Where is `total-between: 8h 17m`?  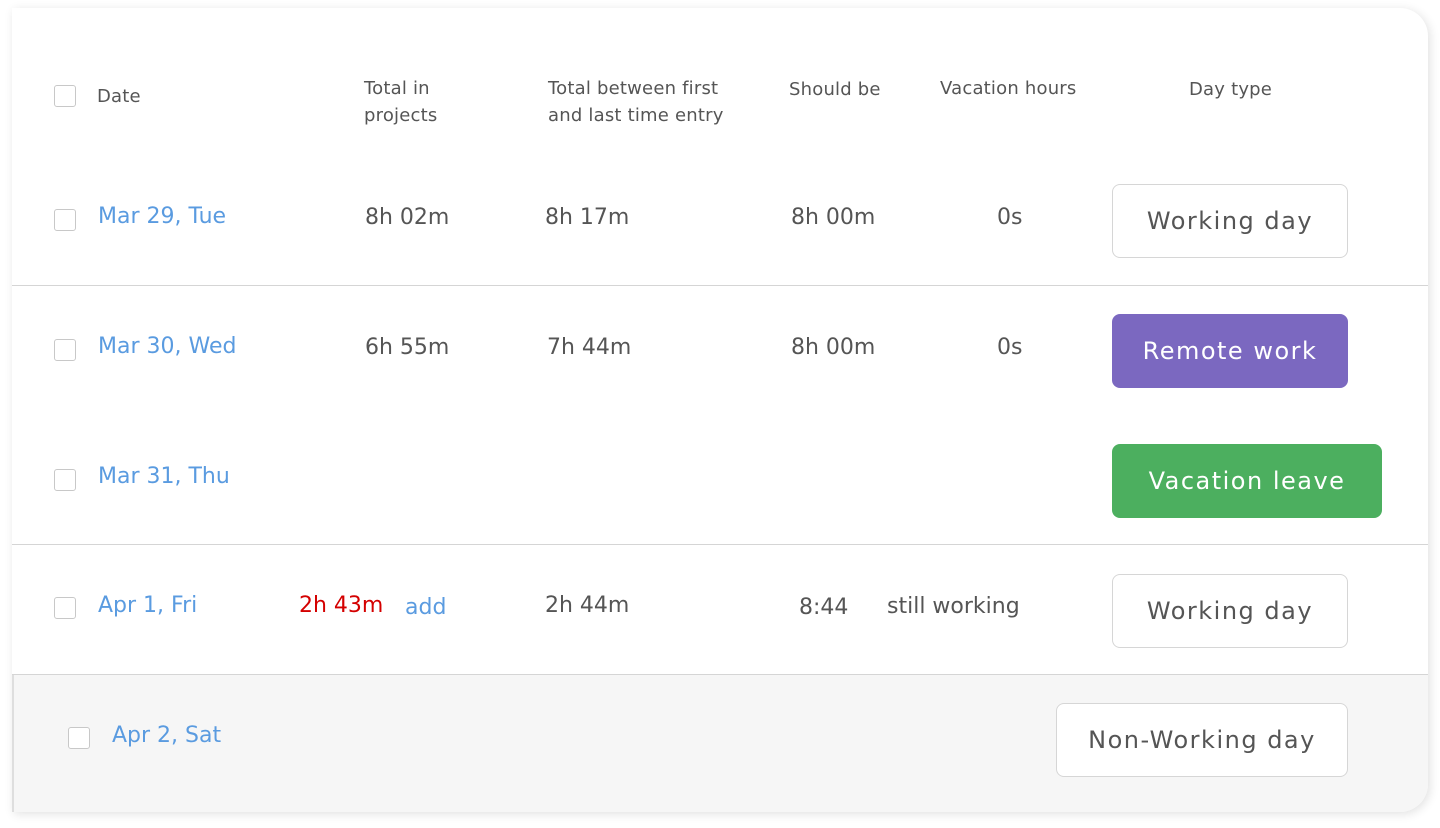
total-between: 8h 17m is located at coordinates (587, 217).